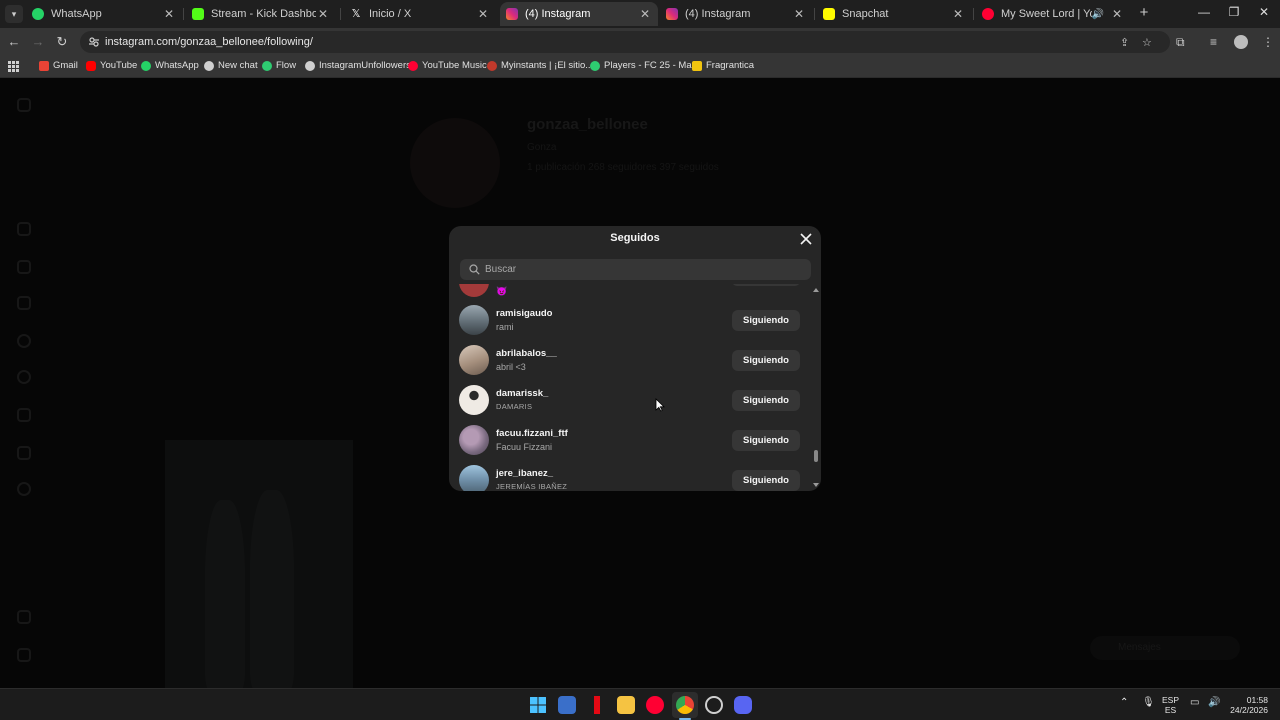 The width and height of the screenshot is (1280, 720). Describe the element at coordinates (1148, 703) in the screenshot. I see `microphone-icon: 🎙` at that location.